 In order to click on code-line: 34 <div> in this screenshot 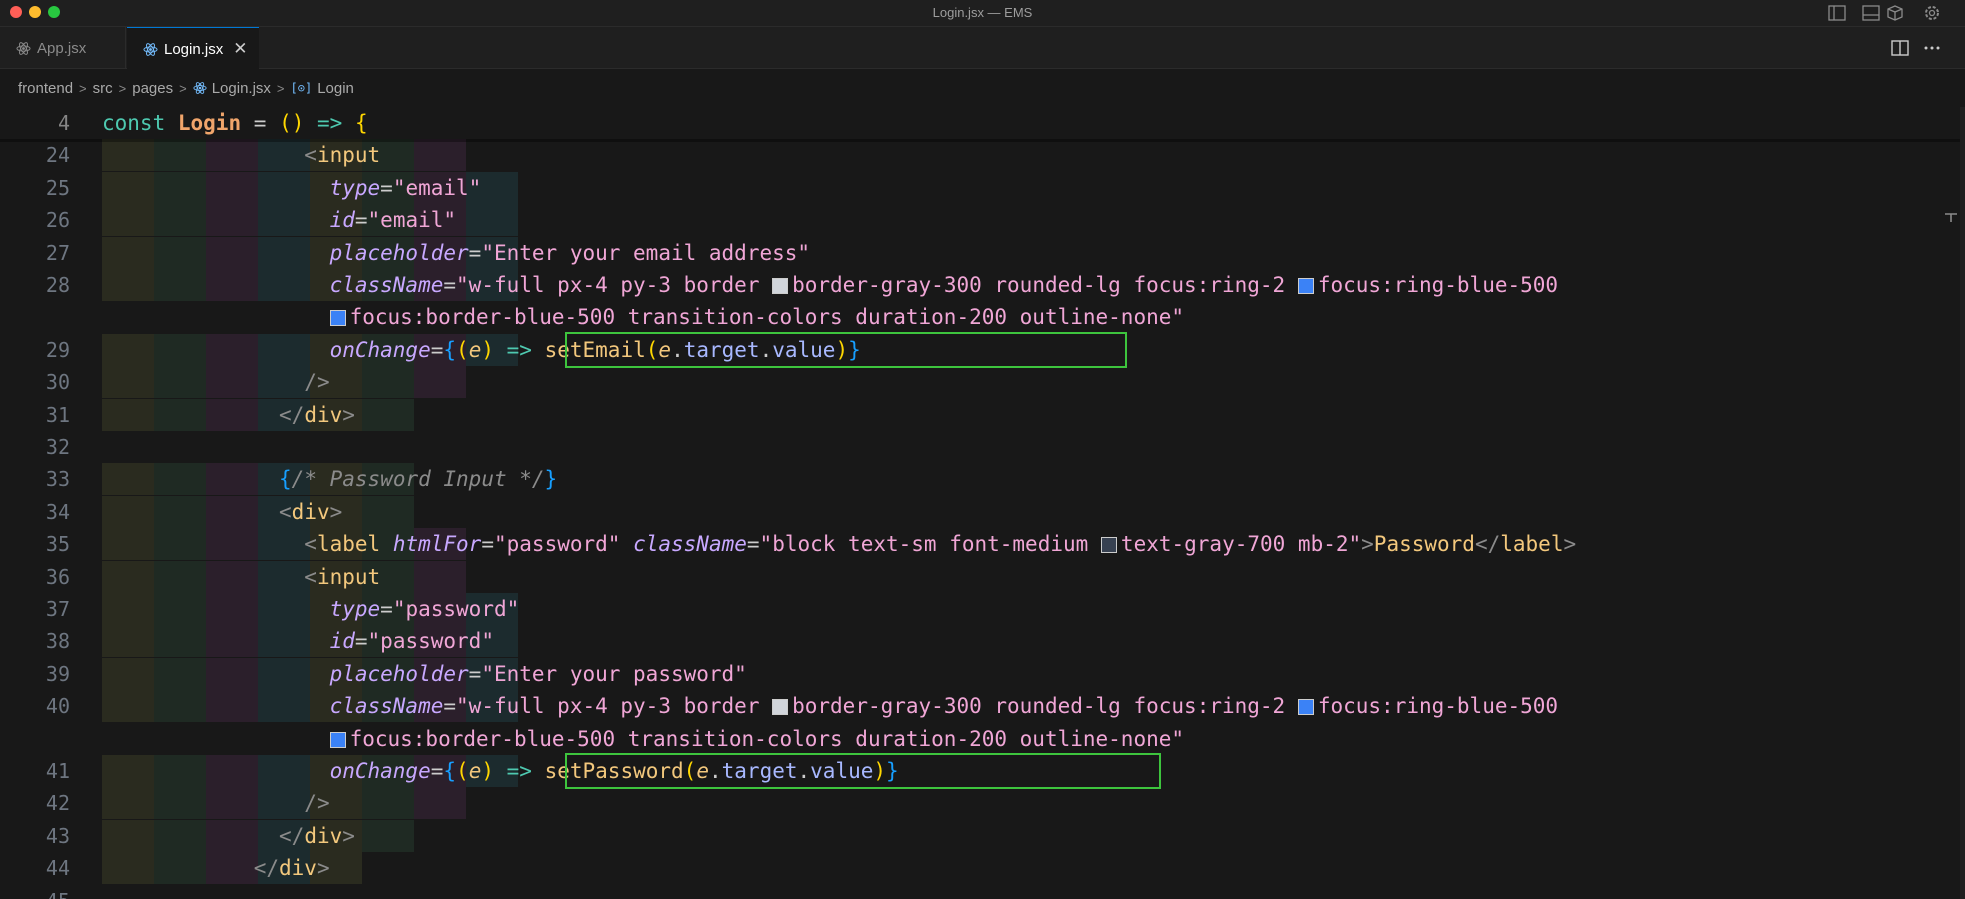, I will do `click(980, 511)`.